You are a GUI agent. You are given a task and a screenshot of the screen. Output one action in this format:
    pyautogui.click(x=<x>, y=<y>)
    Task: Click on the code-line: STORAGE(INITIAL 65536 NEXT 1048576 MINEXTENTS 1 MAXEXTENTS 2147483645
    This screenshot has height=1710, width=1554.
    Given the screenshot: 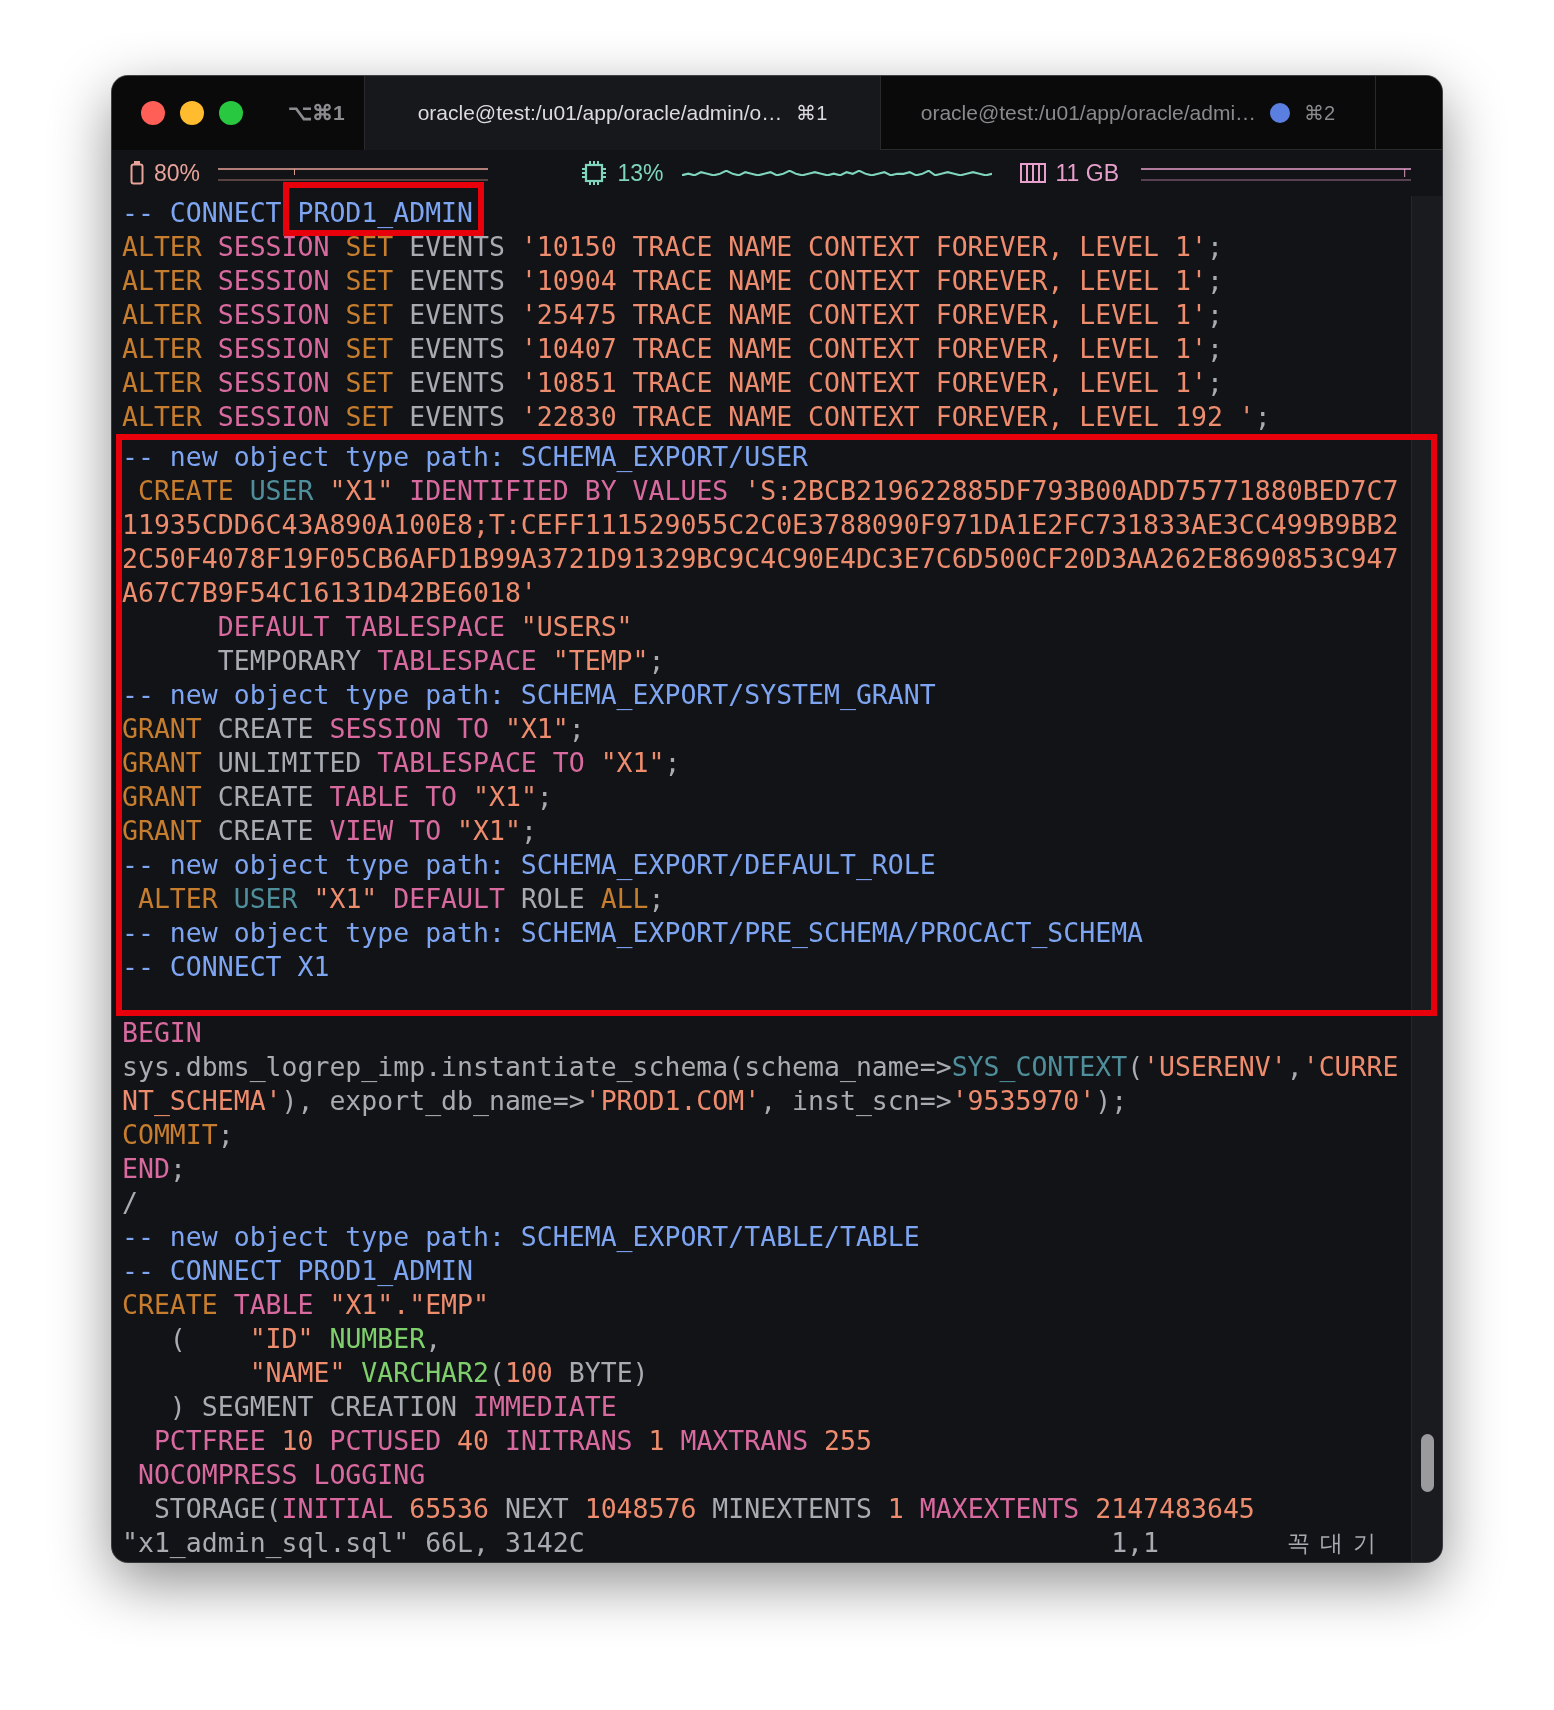 What is the action you would take?
    pyautogui.click(x=704, y=1509)
    